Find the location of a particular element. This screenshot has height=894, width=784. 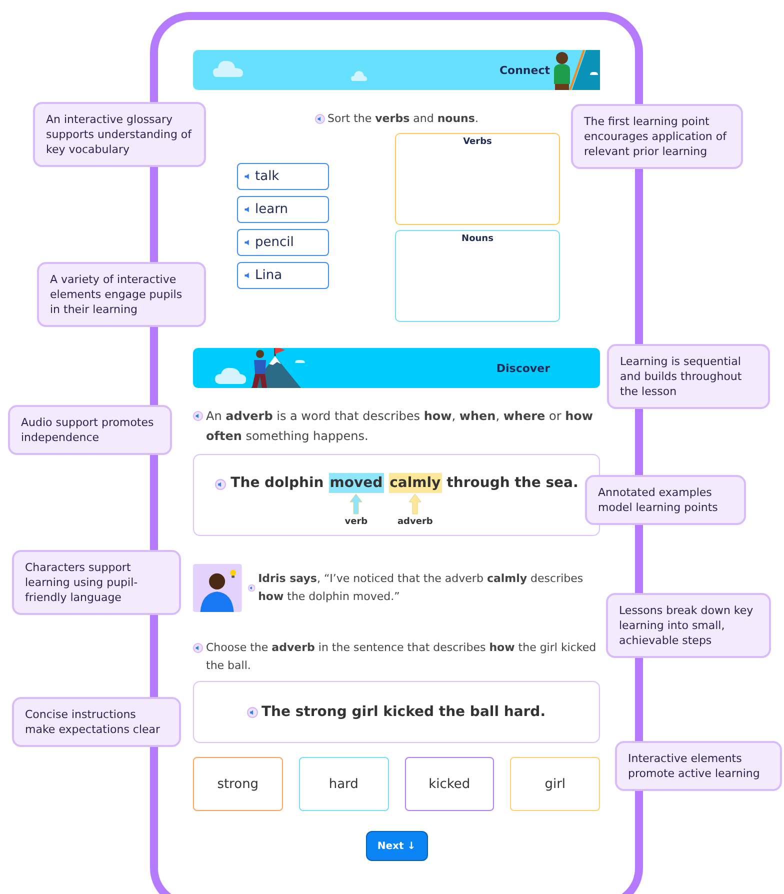

callout-note: The first learning point encourages application of relevant prior learning is located at coordinates (657, 136).